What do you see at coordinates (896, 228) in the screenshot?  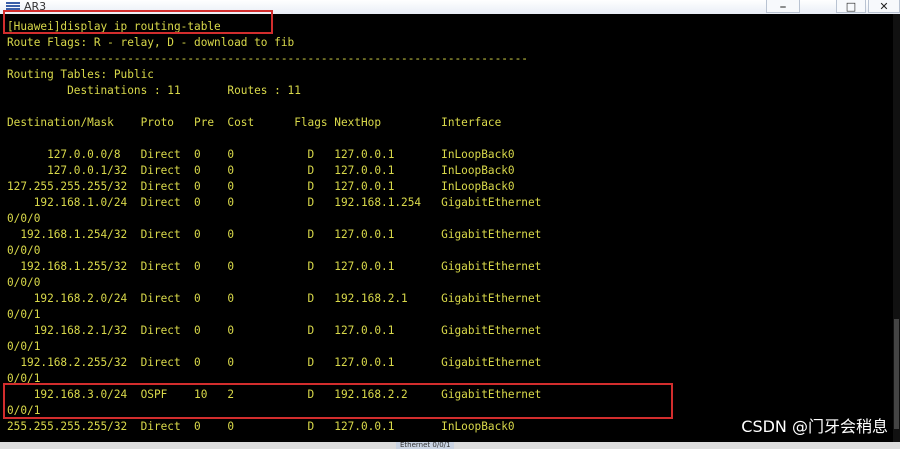 I see `vertical-scrollbar` at bounding box center [896, 228].